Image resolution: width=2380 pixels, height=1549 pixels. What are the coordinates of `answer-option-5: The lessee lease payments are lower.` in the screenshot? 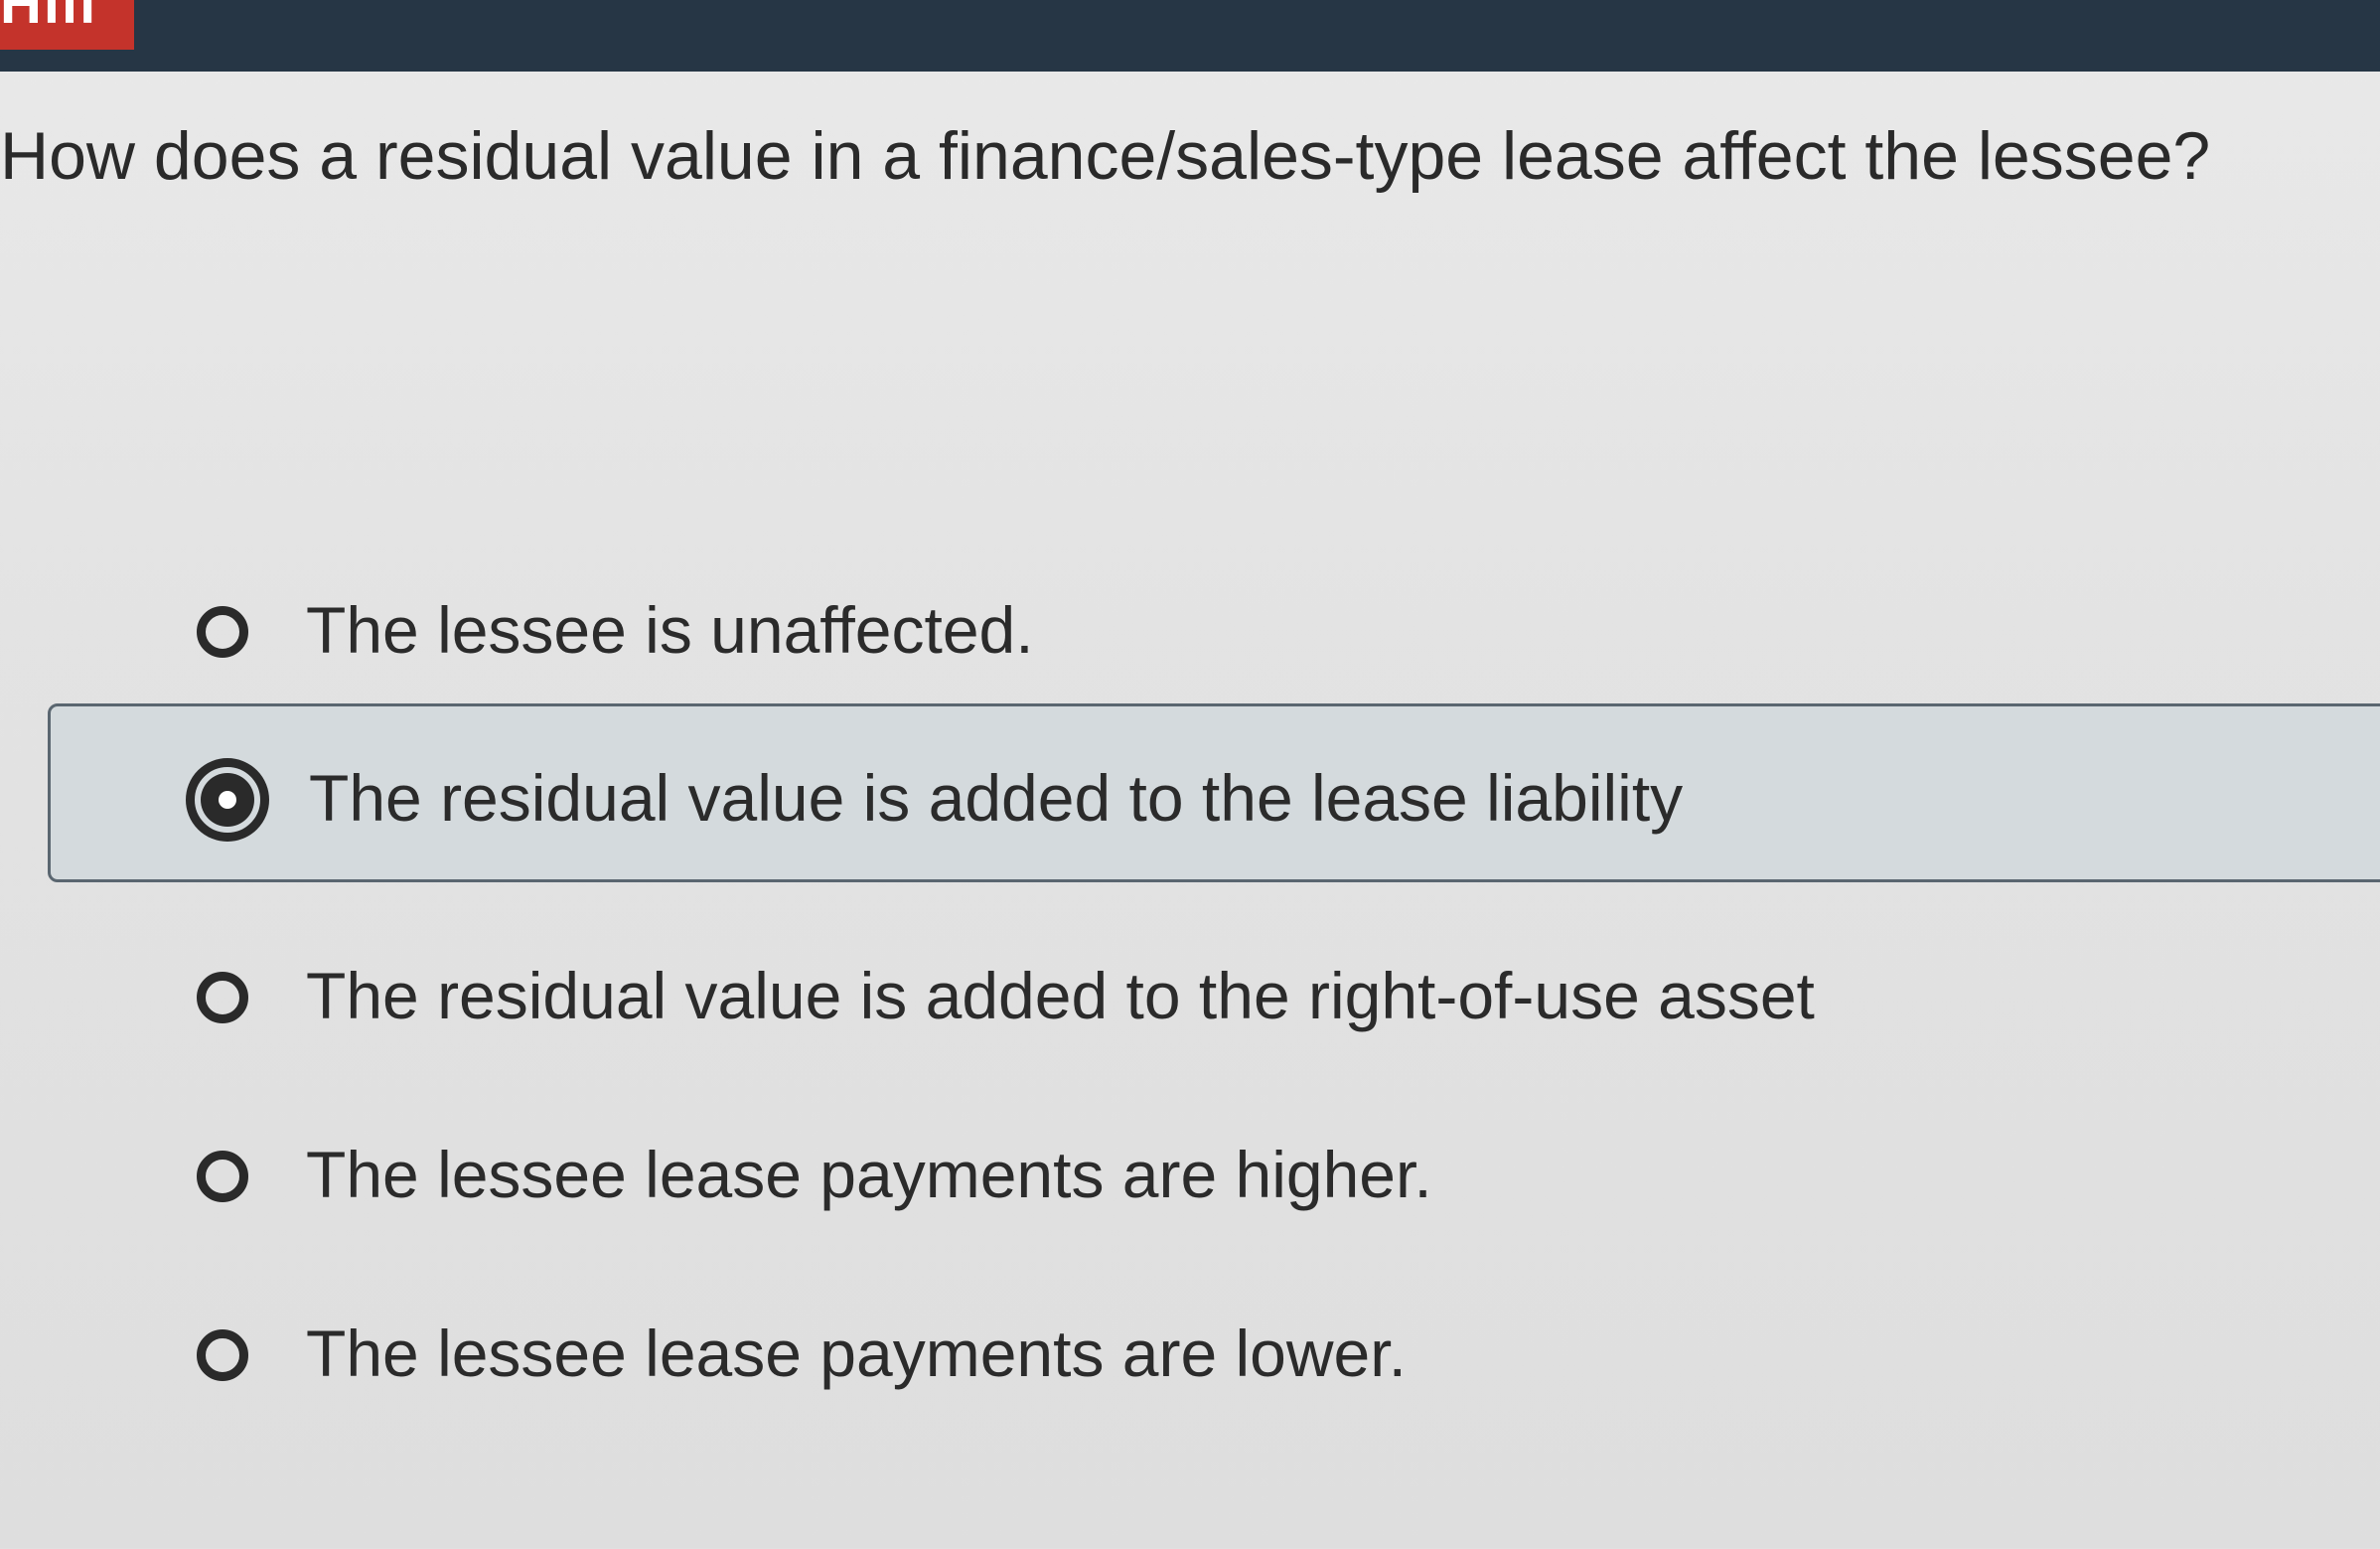 It's located at (1190, 1359).